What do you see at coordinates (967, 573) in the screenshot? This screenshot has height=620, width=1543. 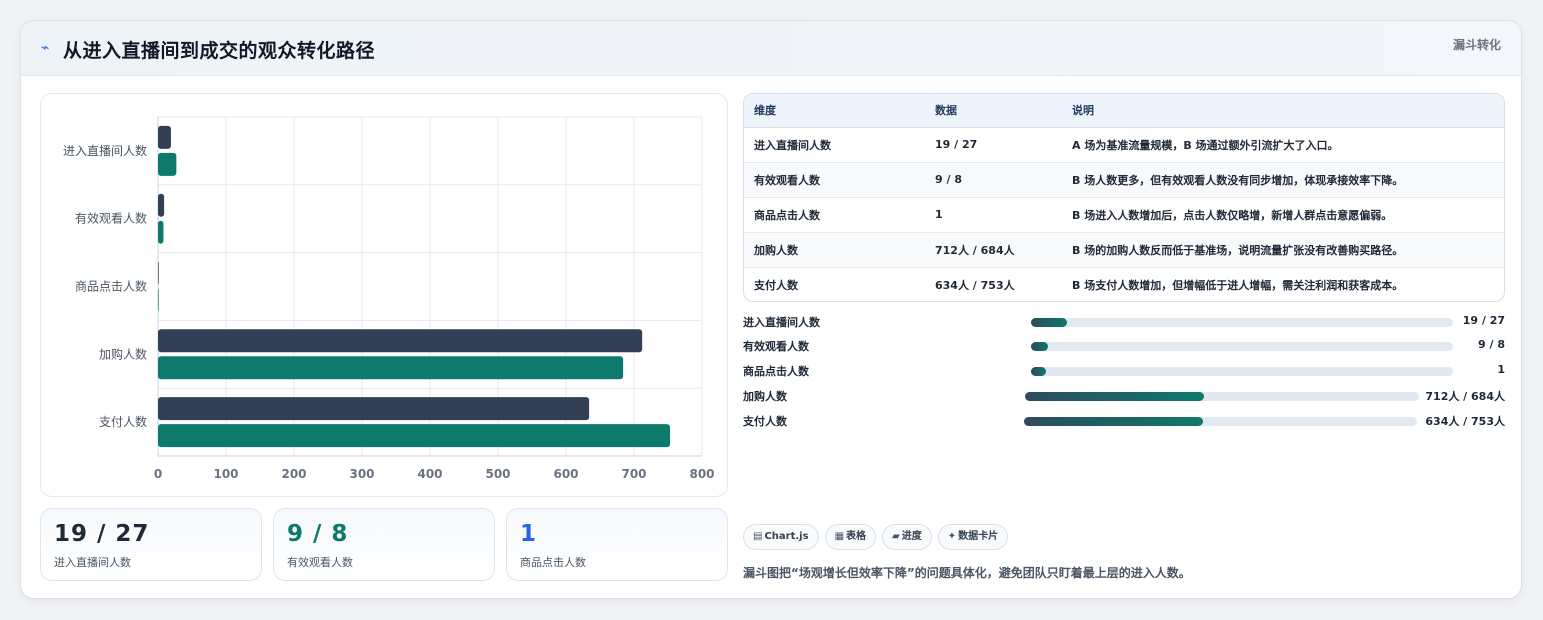 I see `footer-note: 漏斗图把“场观增长但效率下降”的问题具体化，避免团队只盯着最上层的进入人数。` at bounding box center [967, 573].